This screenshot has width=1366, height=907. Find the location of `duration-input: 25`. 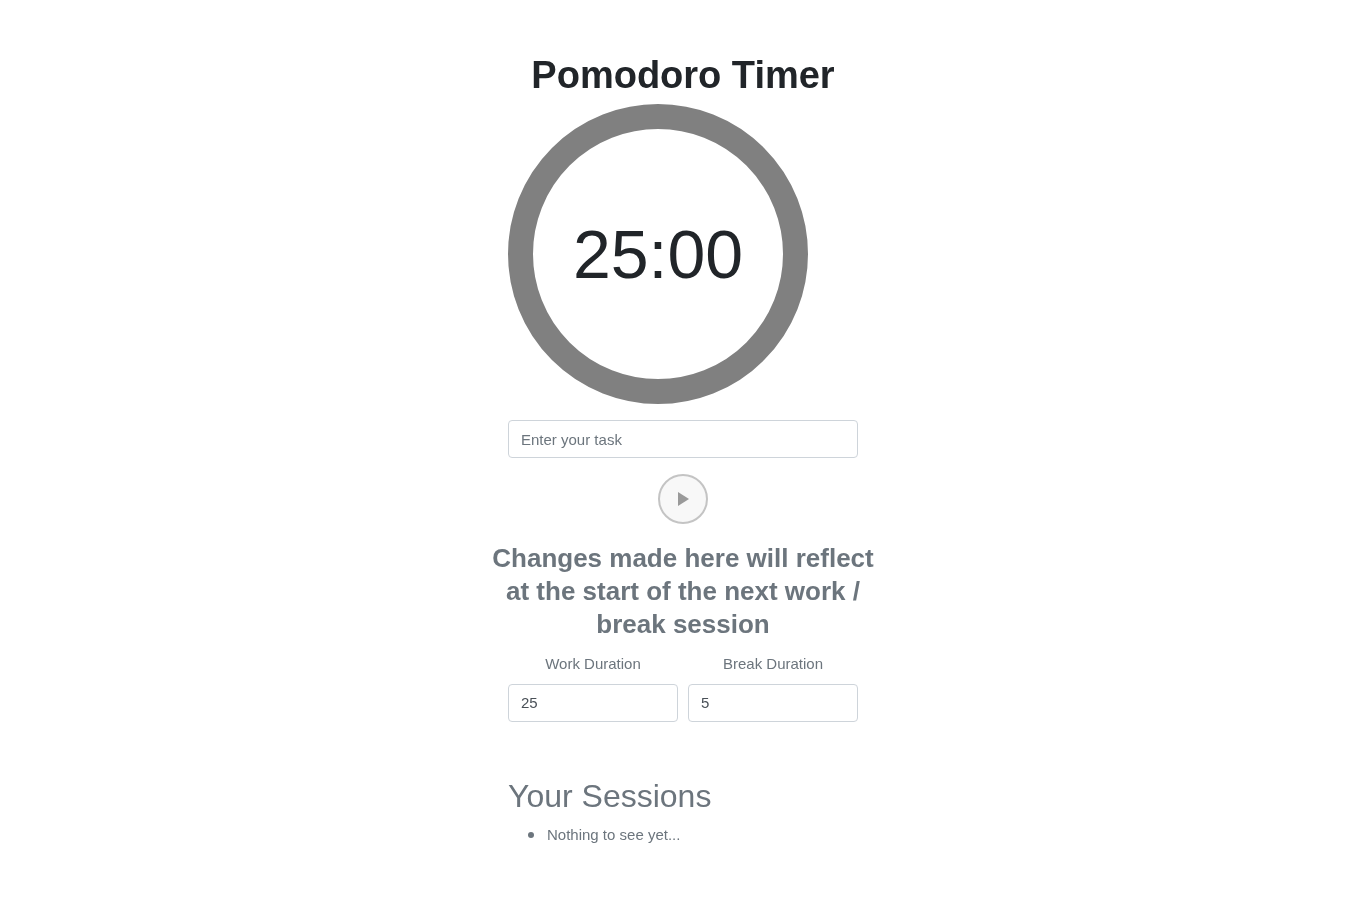

duration-input: 25 is located at coordinates (593, 702).